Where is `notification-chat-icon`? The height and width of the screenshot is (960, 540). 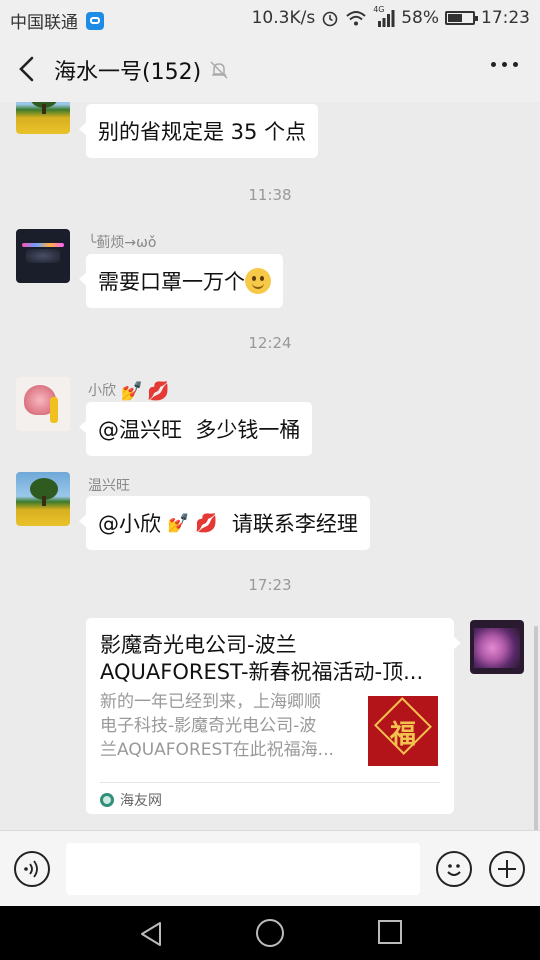 notification-chat-icon is located at coordinates (95, 20).